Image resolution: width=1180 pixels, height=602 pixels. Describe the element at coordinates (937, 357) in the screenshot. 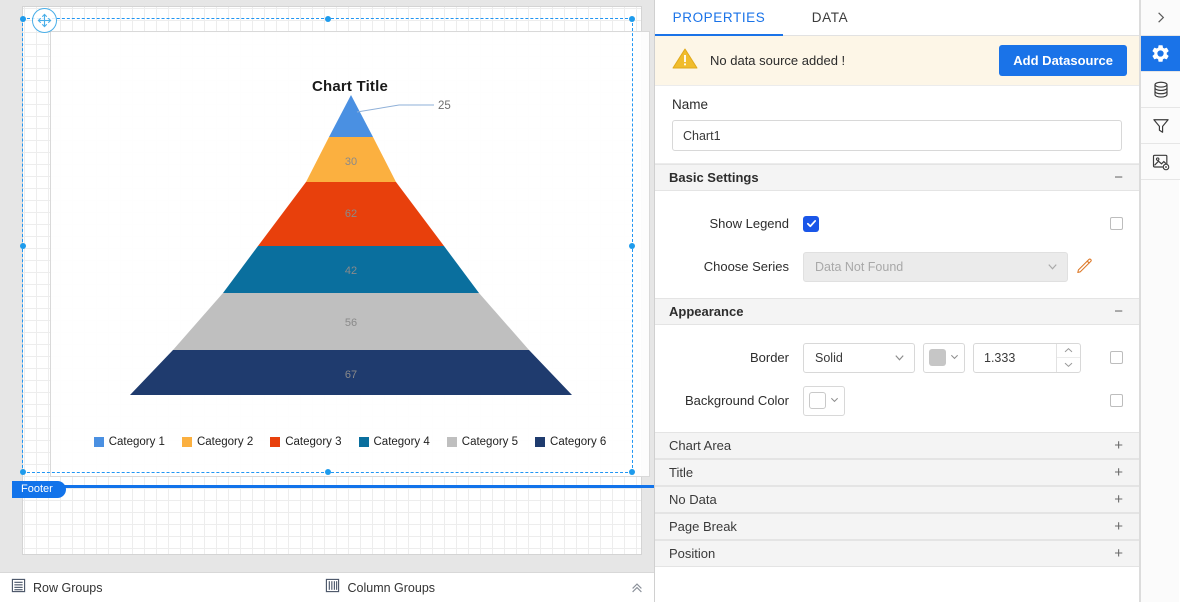

I see `border-color-swatch` at that location.